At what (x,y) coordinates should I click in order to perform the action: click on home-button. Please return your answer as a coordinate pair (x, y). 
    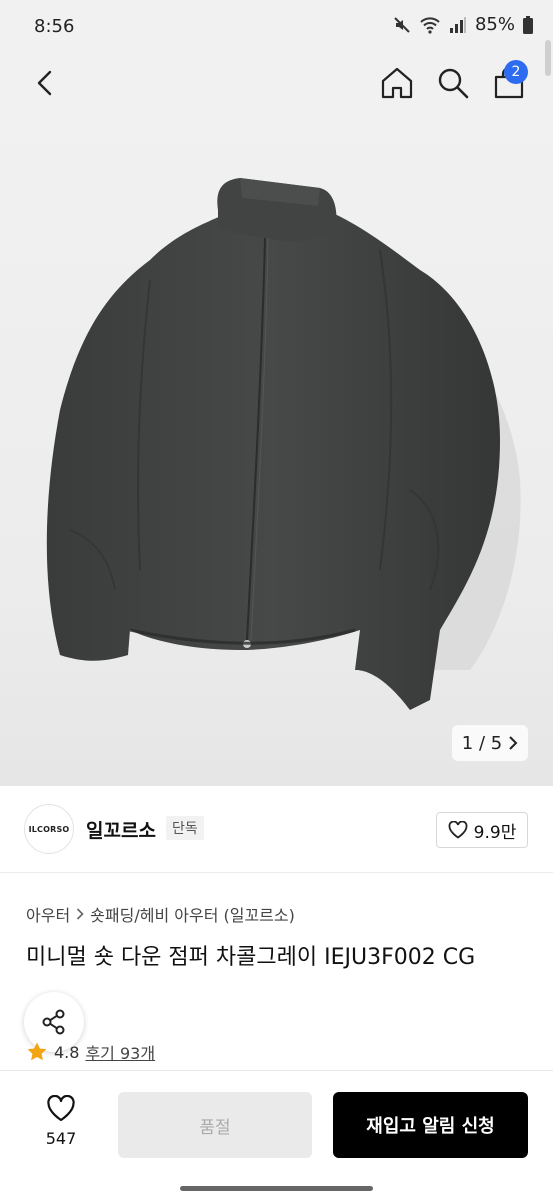
    Looking at the image, I should click on (397, 83).